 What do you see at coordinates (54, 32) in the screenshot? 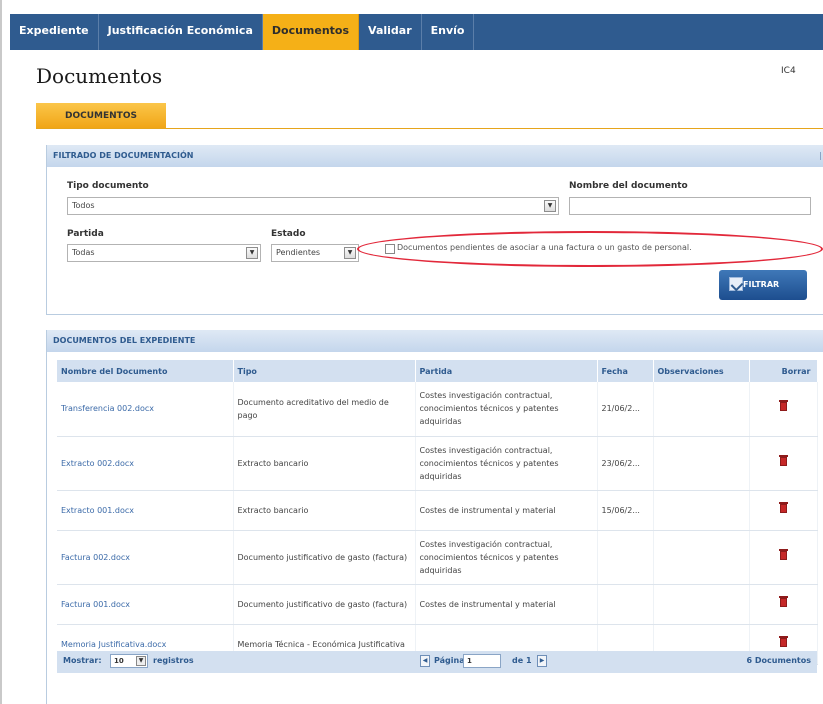
I see `nav-expediente: Expediente` at bounding box center [54, 32].